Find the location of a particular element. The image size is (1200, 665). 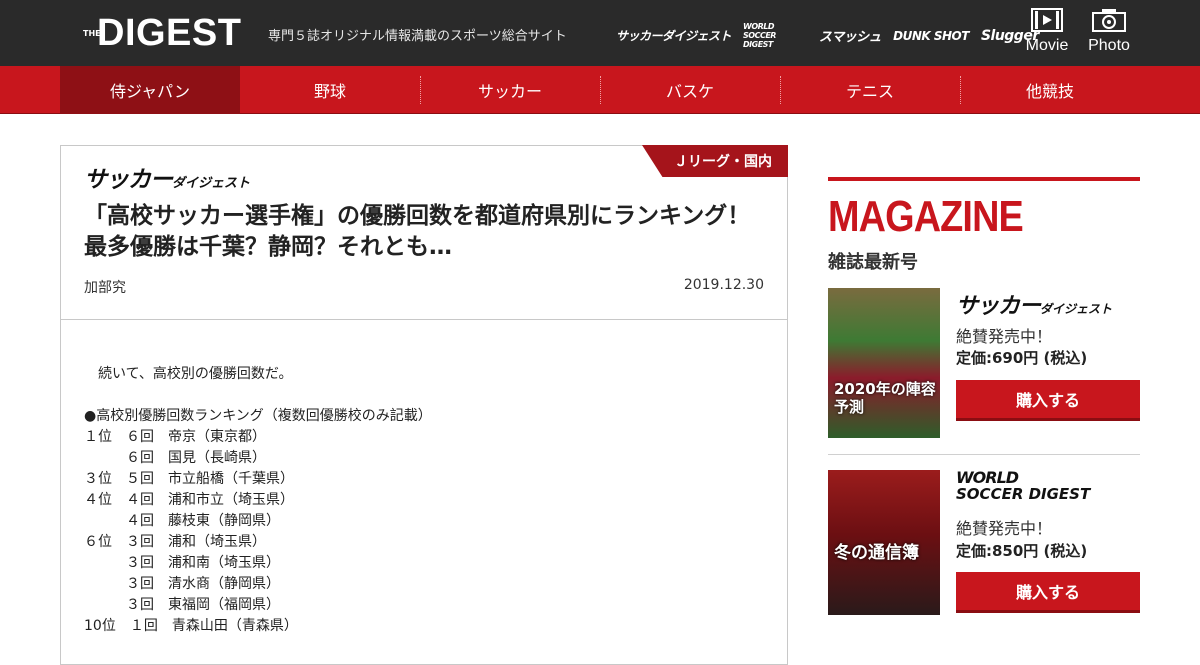

sidebar-accent-line is located at coordinates (984, 179).